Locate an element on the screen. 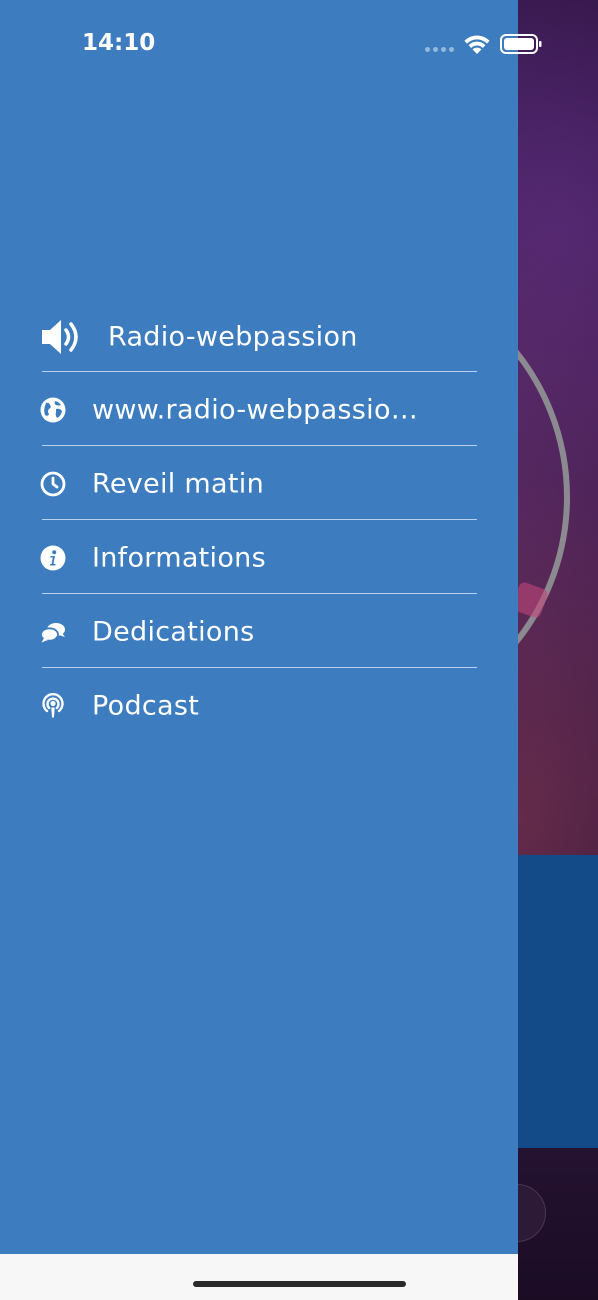 The image size is (598, 1300). home-indicator-area is located at coordinates (259, 1277).